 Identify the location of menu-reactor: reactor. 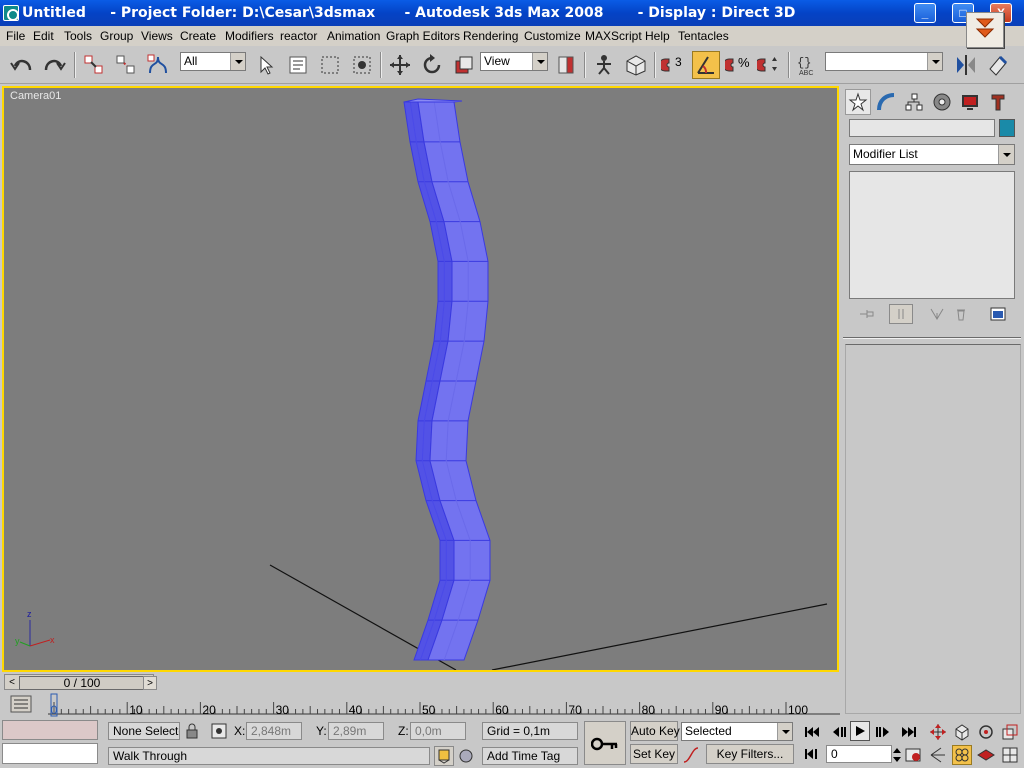
(298, 36).